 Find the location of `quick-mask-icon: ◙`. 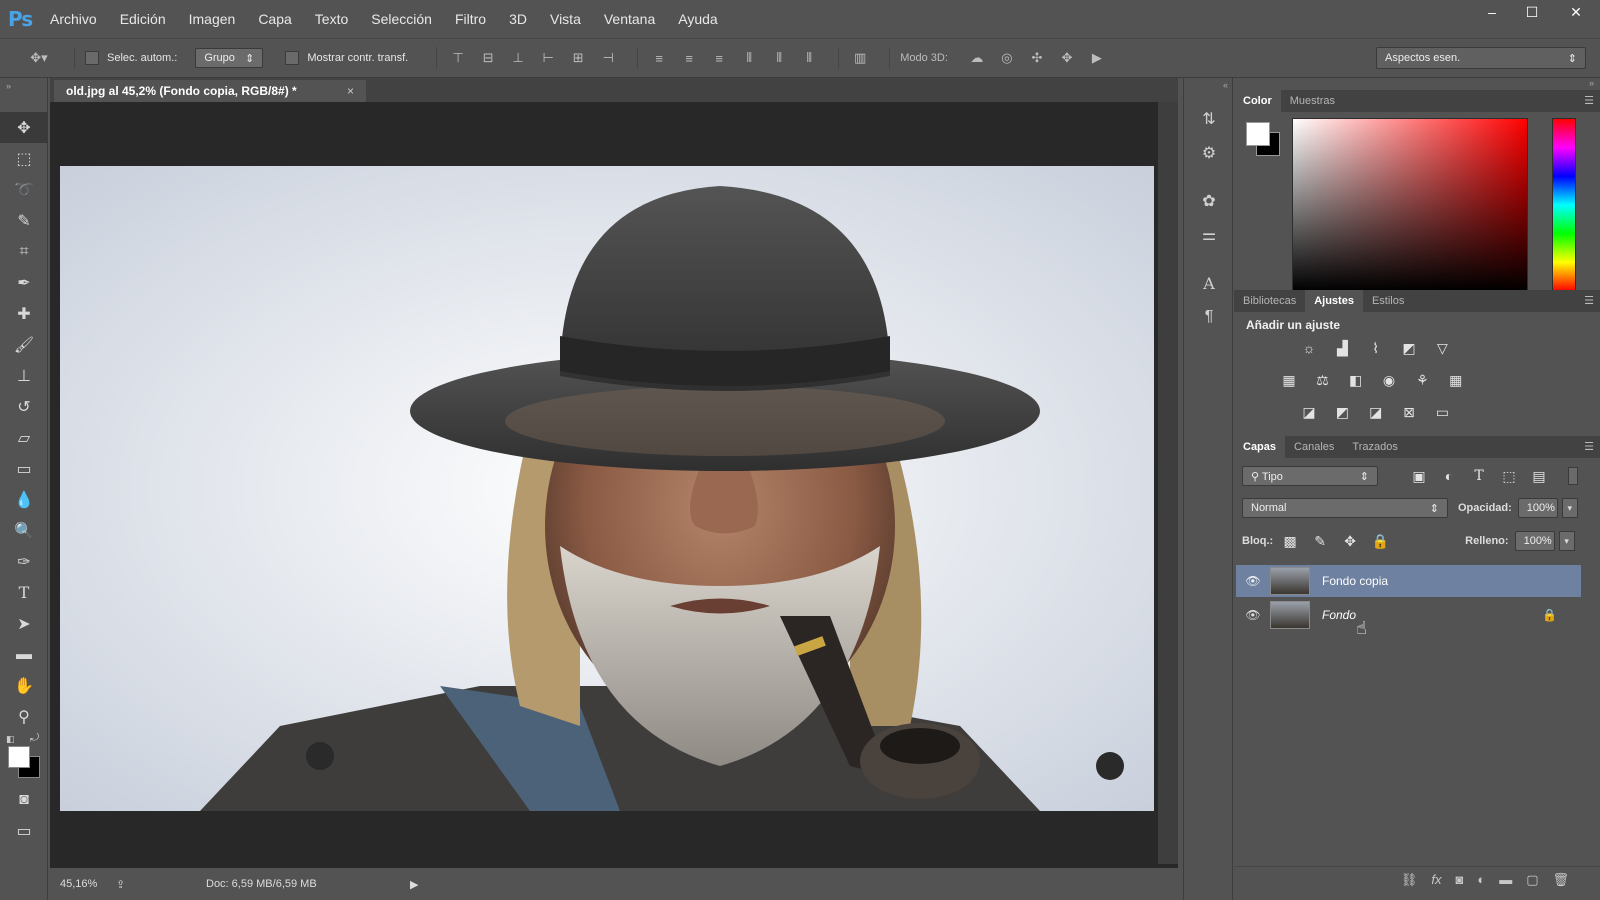

quick-mask-icon: ◙ is located at coordinates (24, 799).